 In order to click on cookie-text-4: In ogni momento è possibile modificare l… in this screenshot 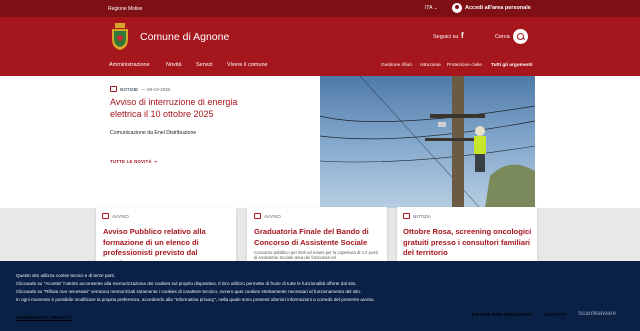, I will do `click(195, 299)`.